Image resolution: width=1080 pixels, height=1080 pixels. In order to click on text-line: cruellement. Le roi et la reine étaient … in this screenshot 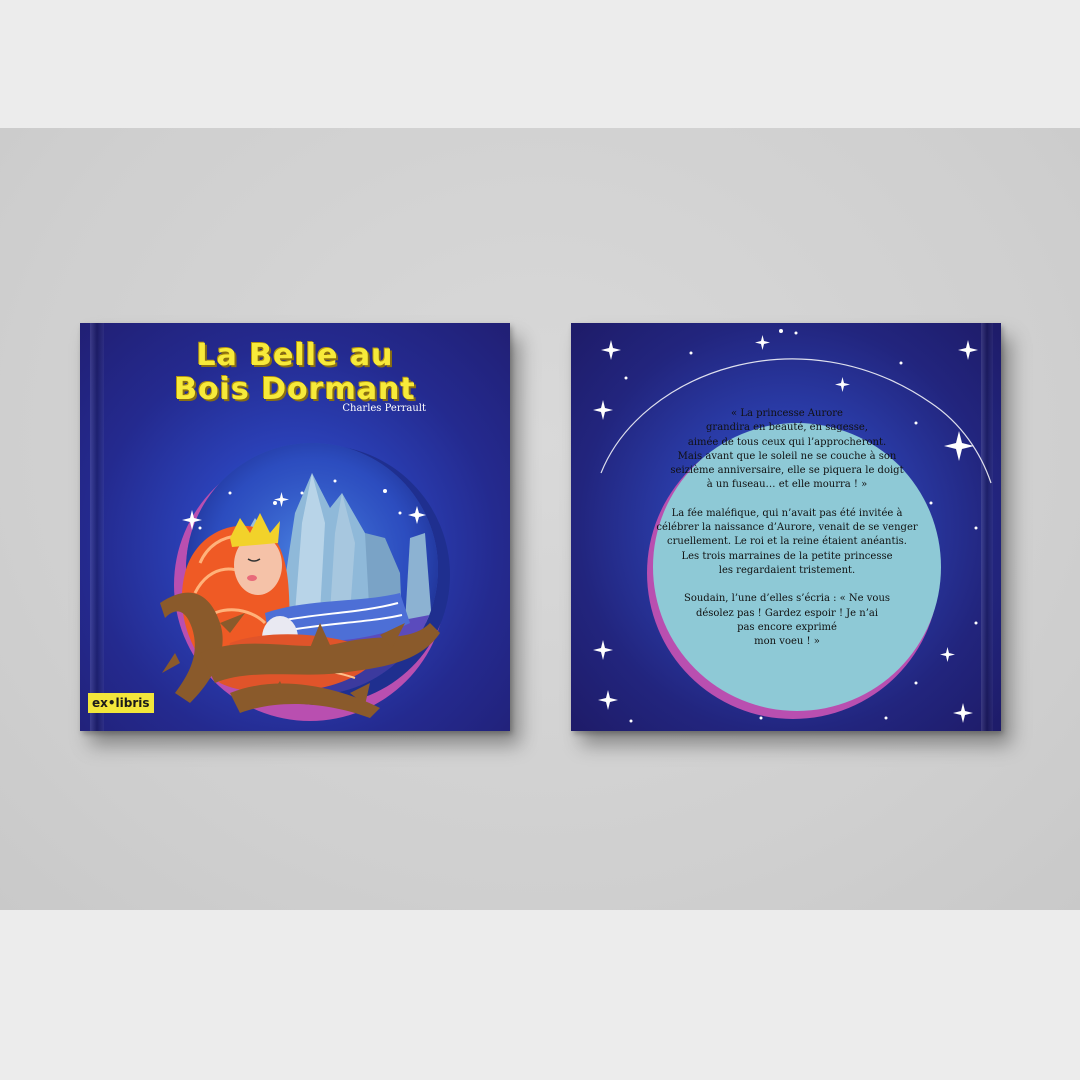, I will do `click(787, 542)`.